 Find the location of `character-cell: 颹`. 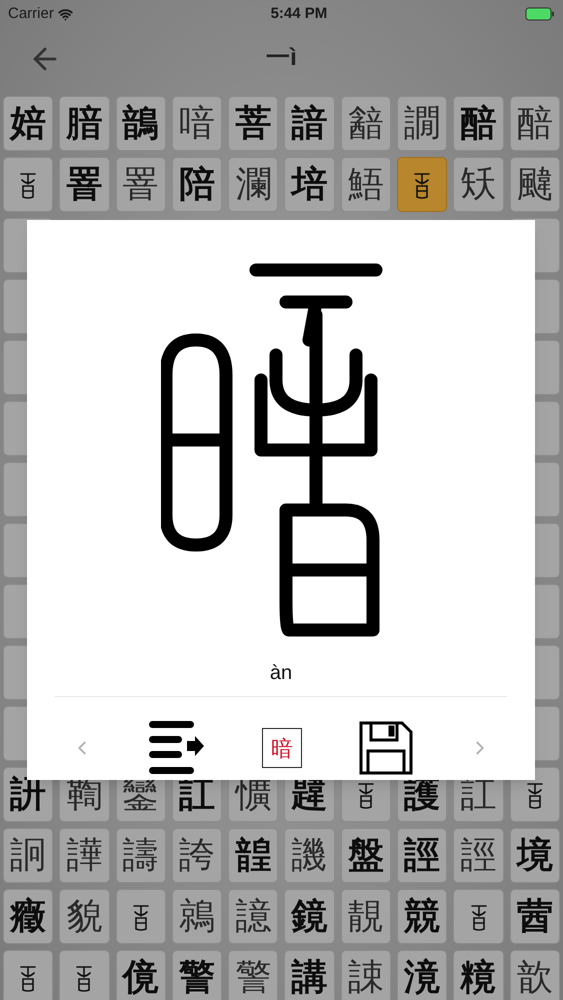

character-cell: 颹 is located at coordinates (535, 184).